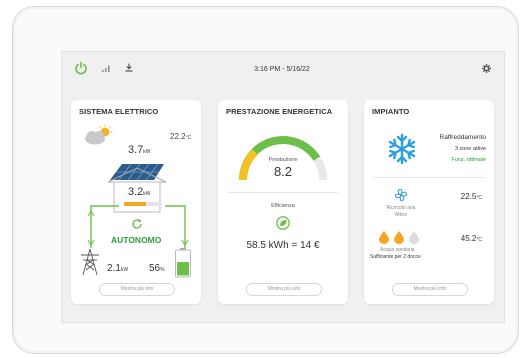 The width and height of the screenshot is (530, 358). I want to click on efficiency-label: Efficienza, so click(283, 206).